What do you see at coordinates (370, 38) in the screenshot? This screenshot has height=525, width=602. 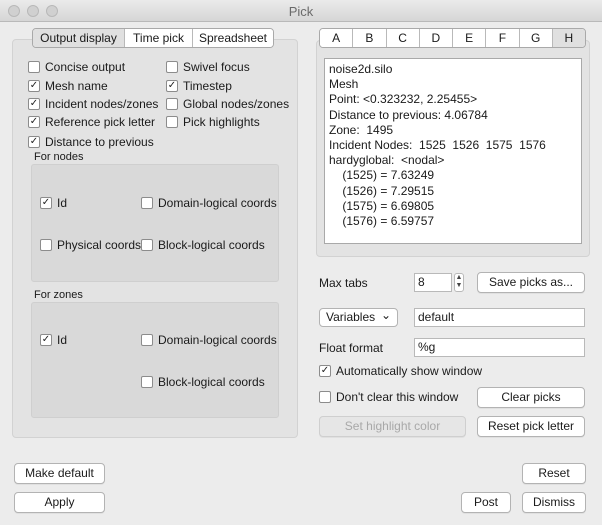 I see `pick-tab-b: B` at bounding box center [370, 38].